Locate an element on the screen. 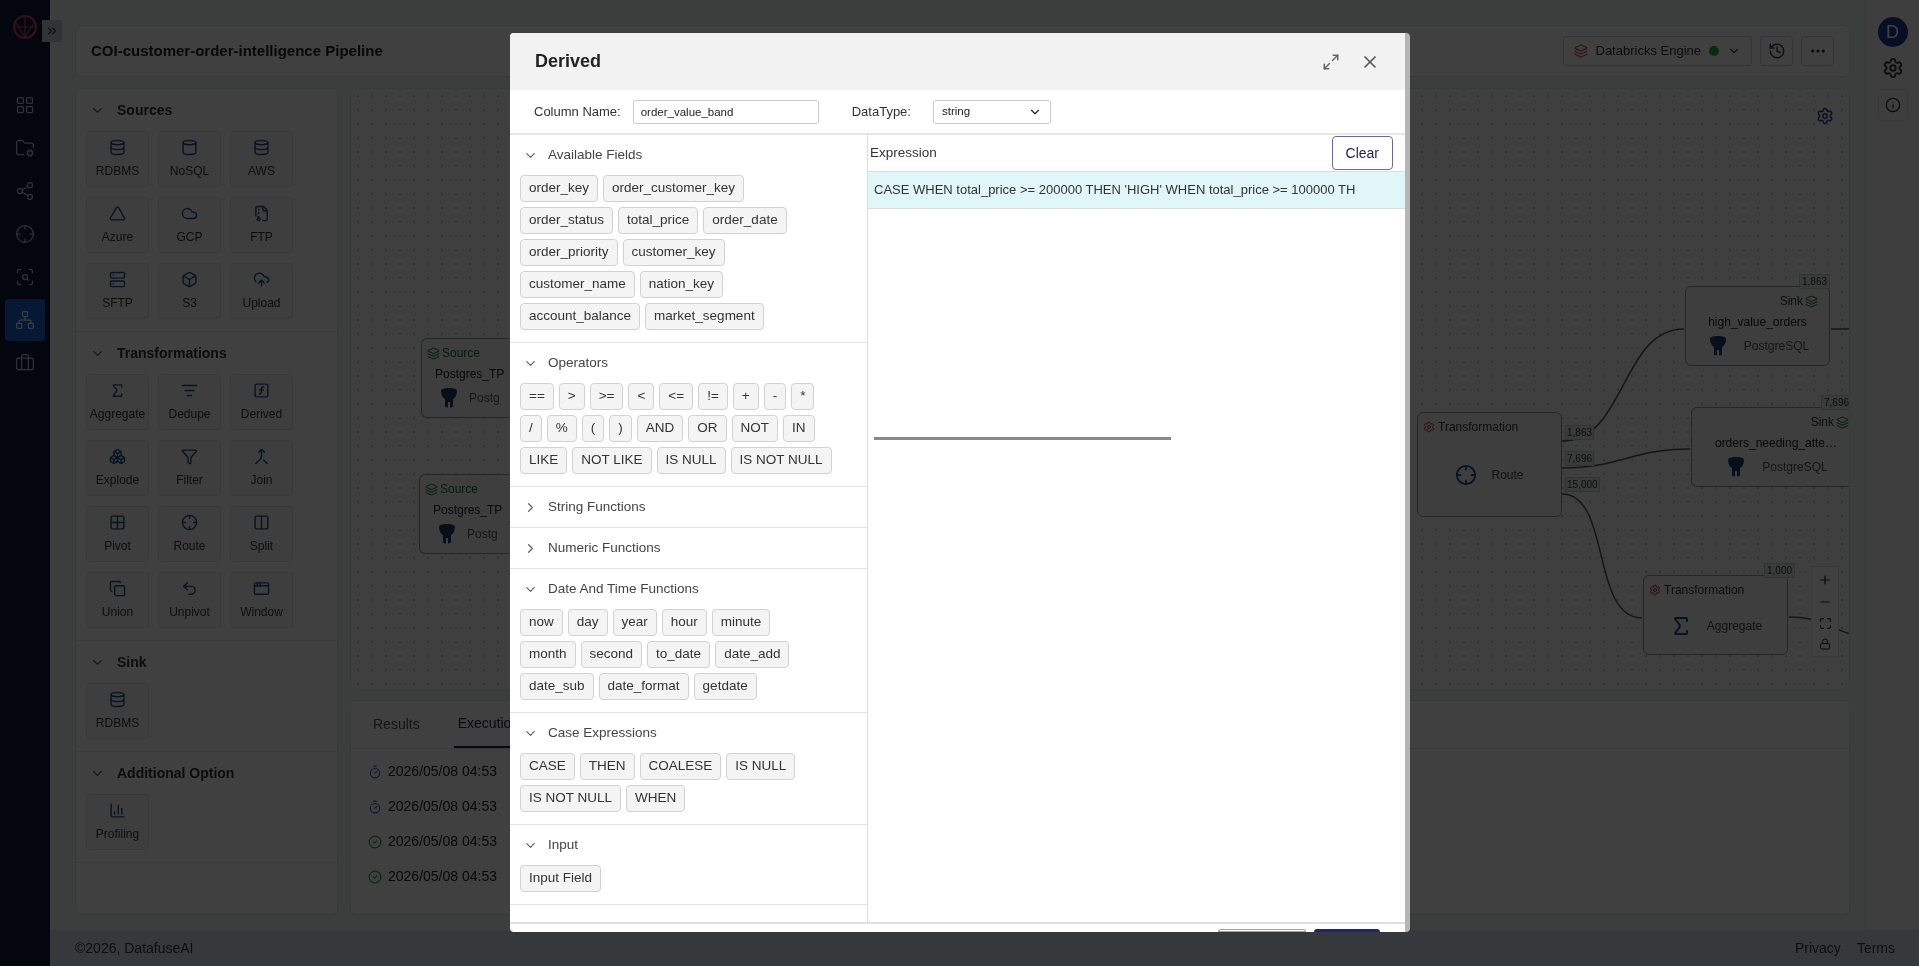 The height and width of the screenshot is (966, 1919). expression-chip: market_segment is located at coordinates (704, 316).